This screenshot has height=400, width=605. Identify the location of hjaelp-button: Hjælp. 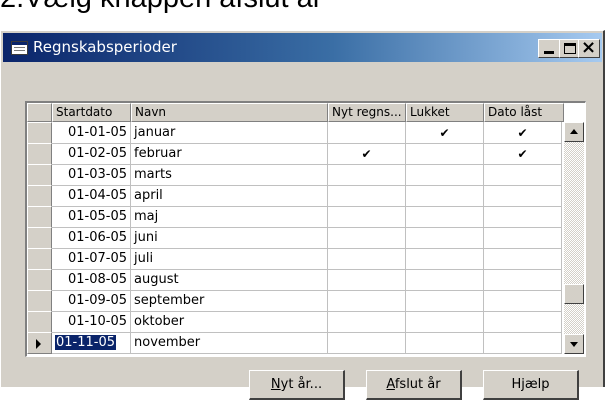
(531, 385).